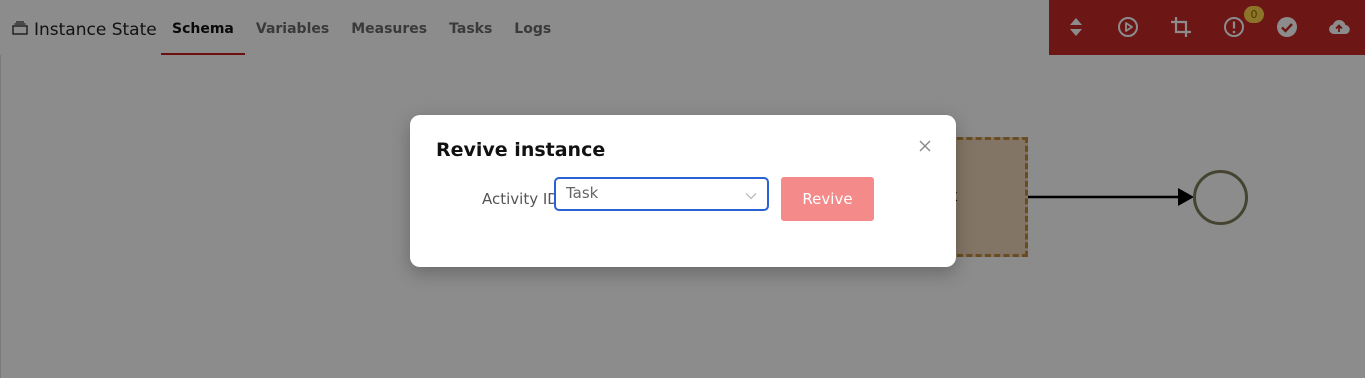  What do you see at coordinates (661, 194) in the screenshot?
I see `activity-id-select: Task` at bounding box center [661, 194].